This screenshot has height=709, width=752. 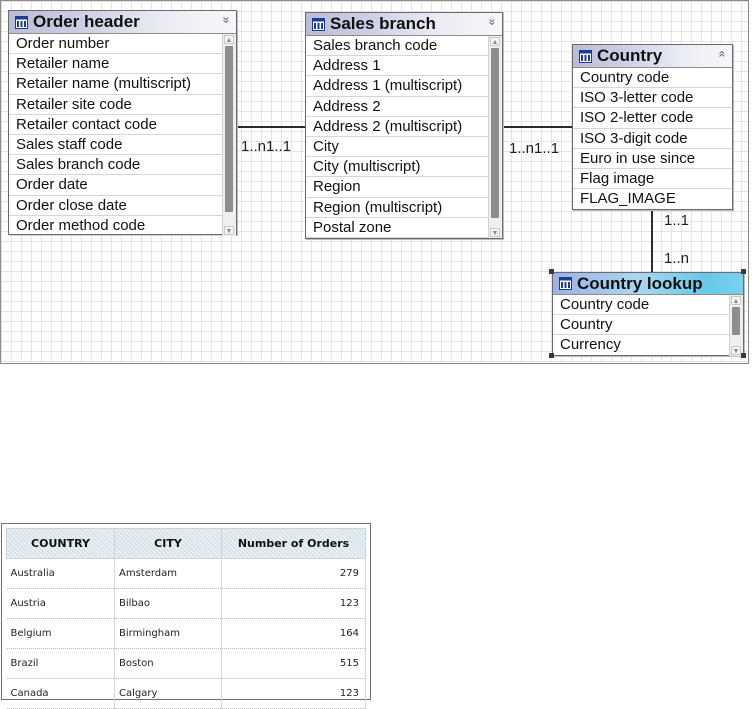 What do you see at coordinates (652, 98) in the screenshot?
I see `list-item: ISO 3-letter code` at bounding box center [652, 98].